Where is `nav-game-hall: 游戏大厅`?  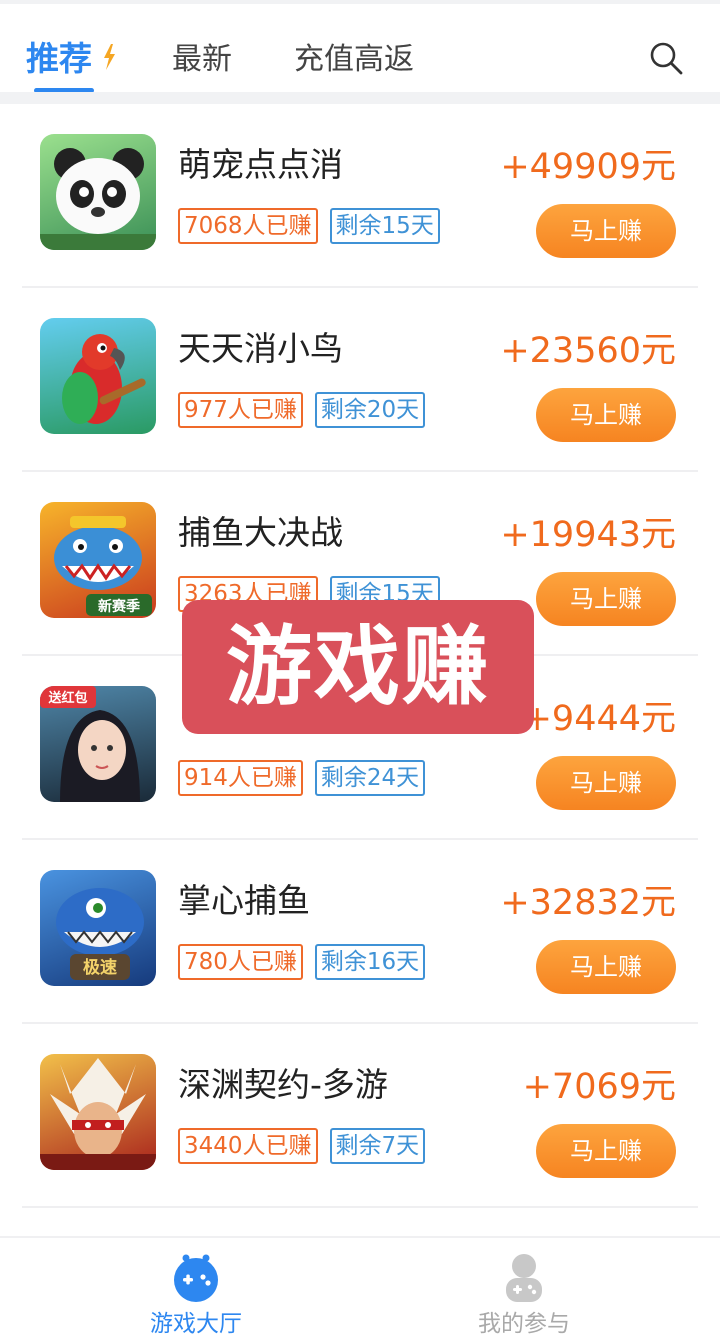
nav-game-hall: 游戏大厅 is located at coordinates (196, 1290).